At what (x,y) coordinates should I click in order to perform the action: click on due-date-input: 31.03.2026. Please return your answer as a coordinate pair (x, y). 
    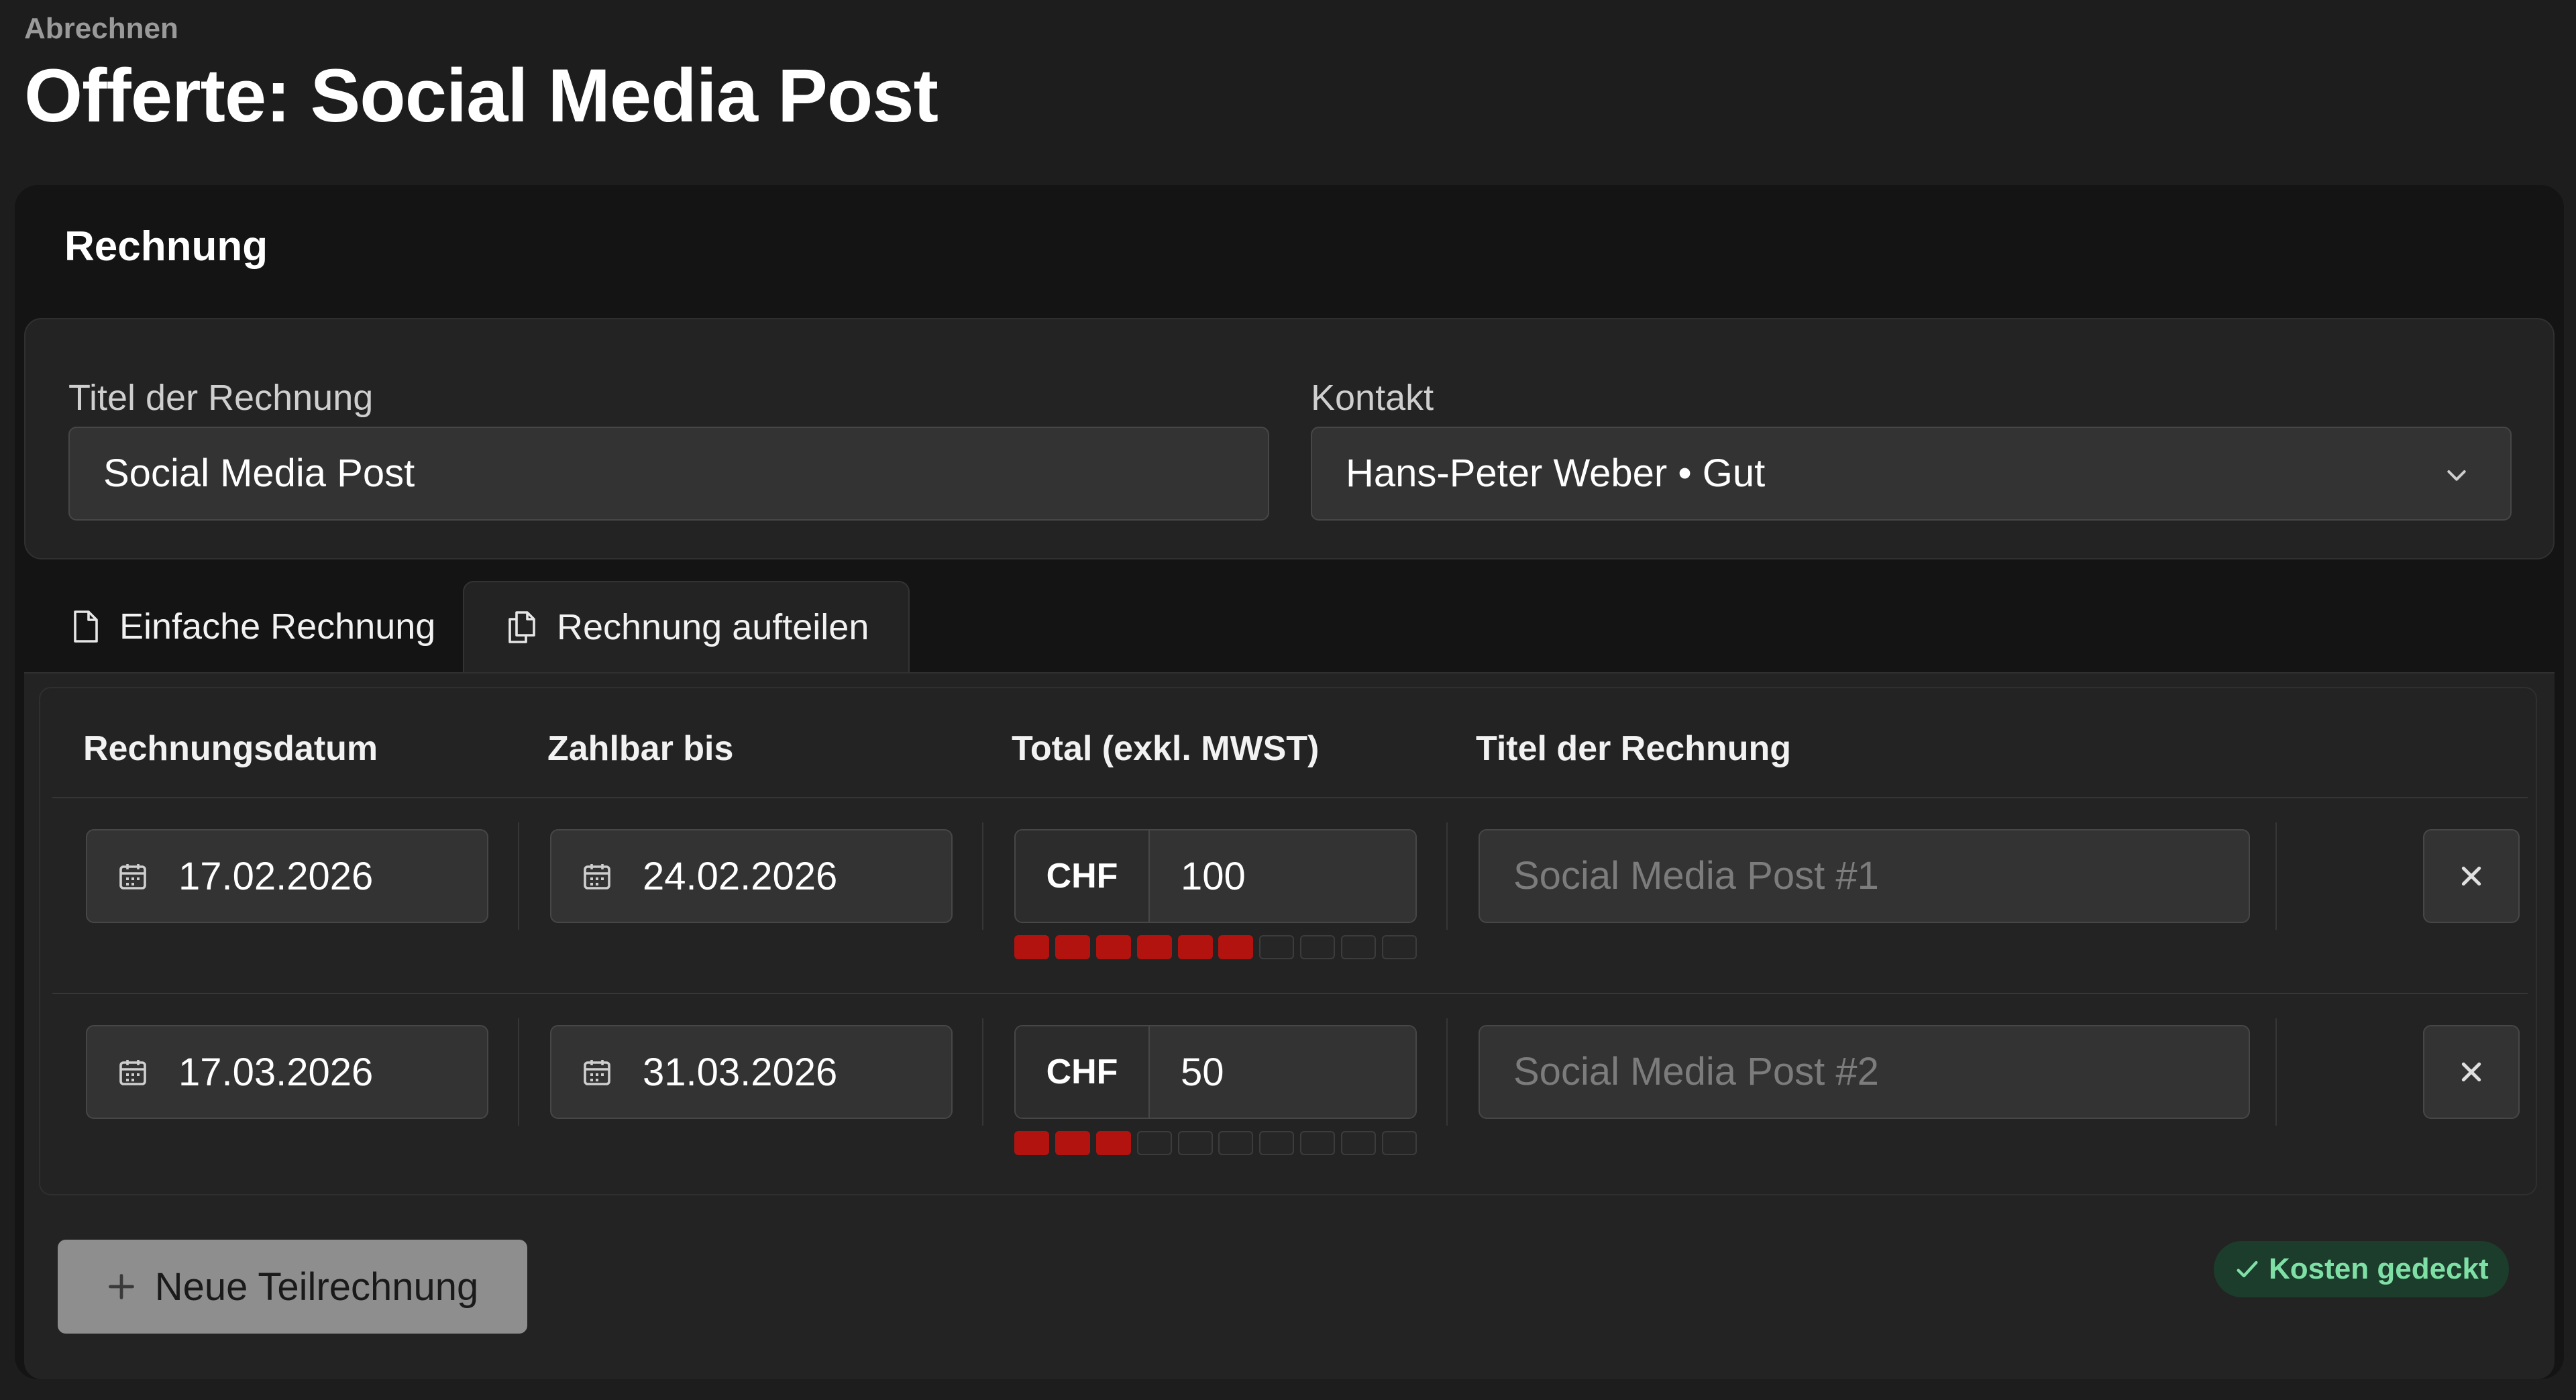
    Looking at the image, I should click on (751, 1072).